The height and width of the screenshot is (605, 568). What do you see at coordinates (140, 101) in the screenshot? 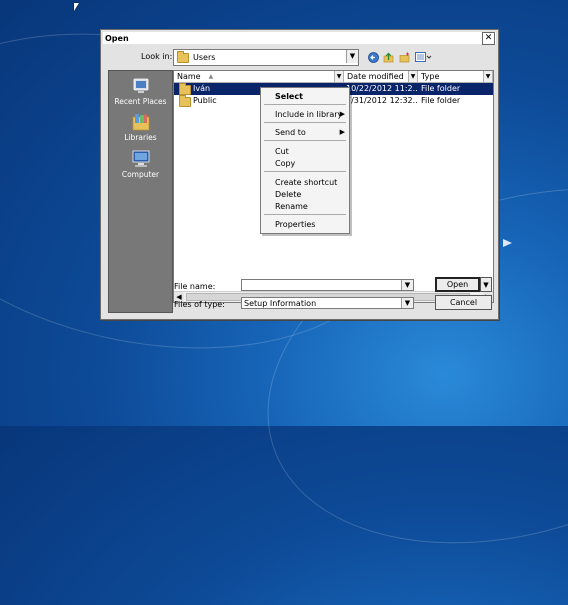
I see `place-label: Recent Places` at bounding box center [140, 101].